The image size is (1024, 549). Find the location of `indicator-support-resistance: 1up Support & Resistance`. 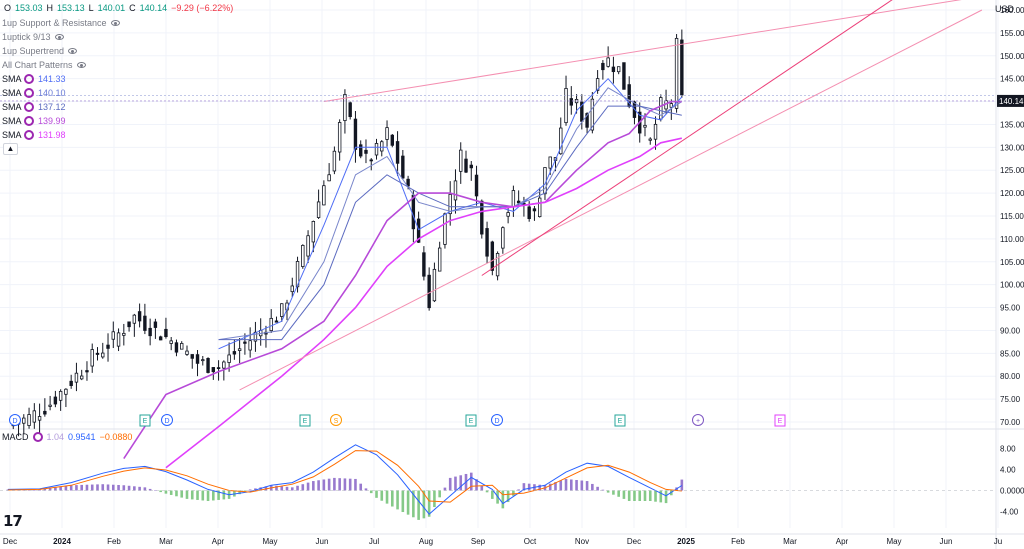

indicator-support-resistance: 1up Support & Resistance is located at coordinates (61, 22).